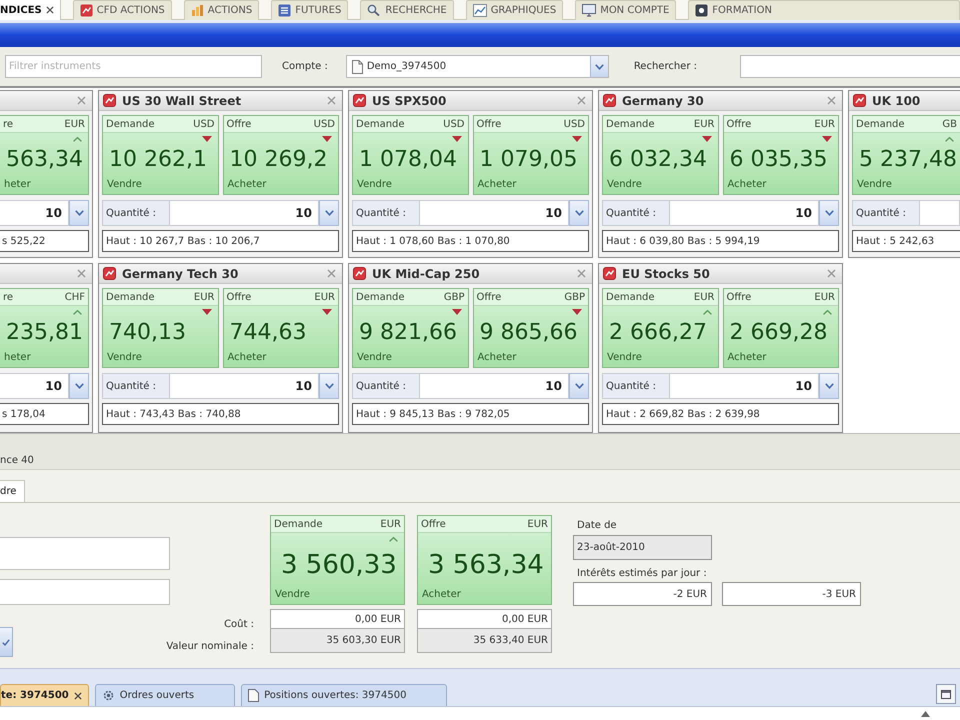 The image size is (960, 720). I want to click on action-label: heter, so click(17, 358).